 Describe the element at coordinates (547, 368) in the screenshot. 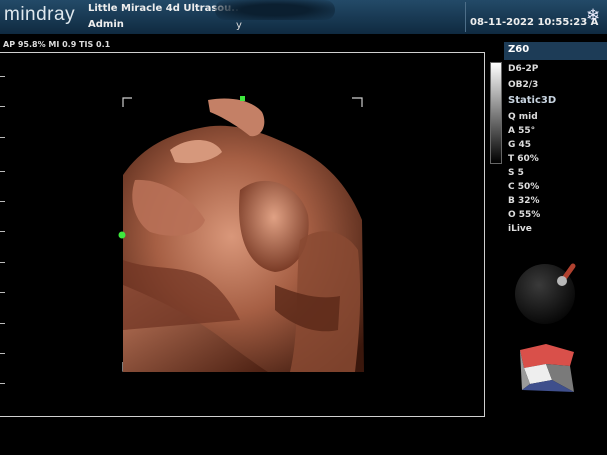

I see `render-cube-icon` at that location.